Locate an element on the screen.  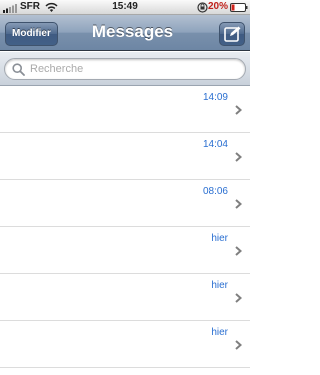
page-title: Messages is located at coordinates (132, 31).